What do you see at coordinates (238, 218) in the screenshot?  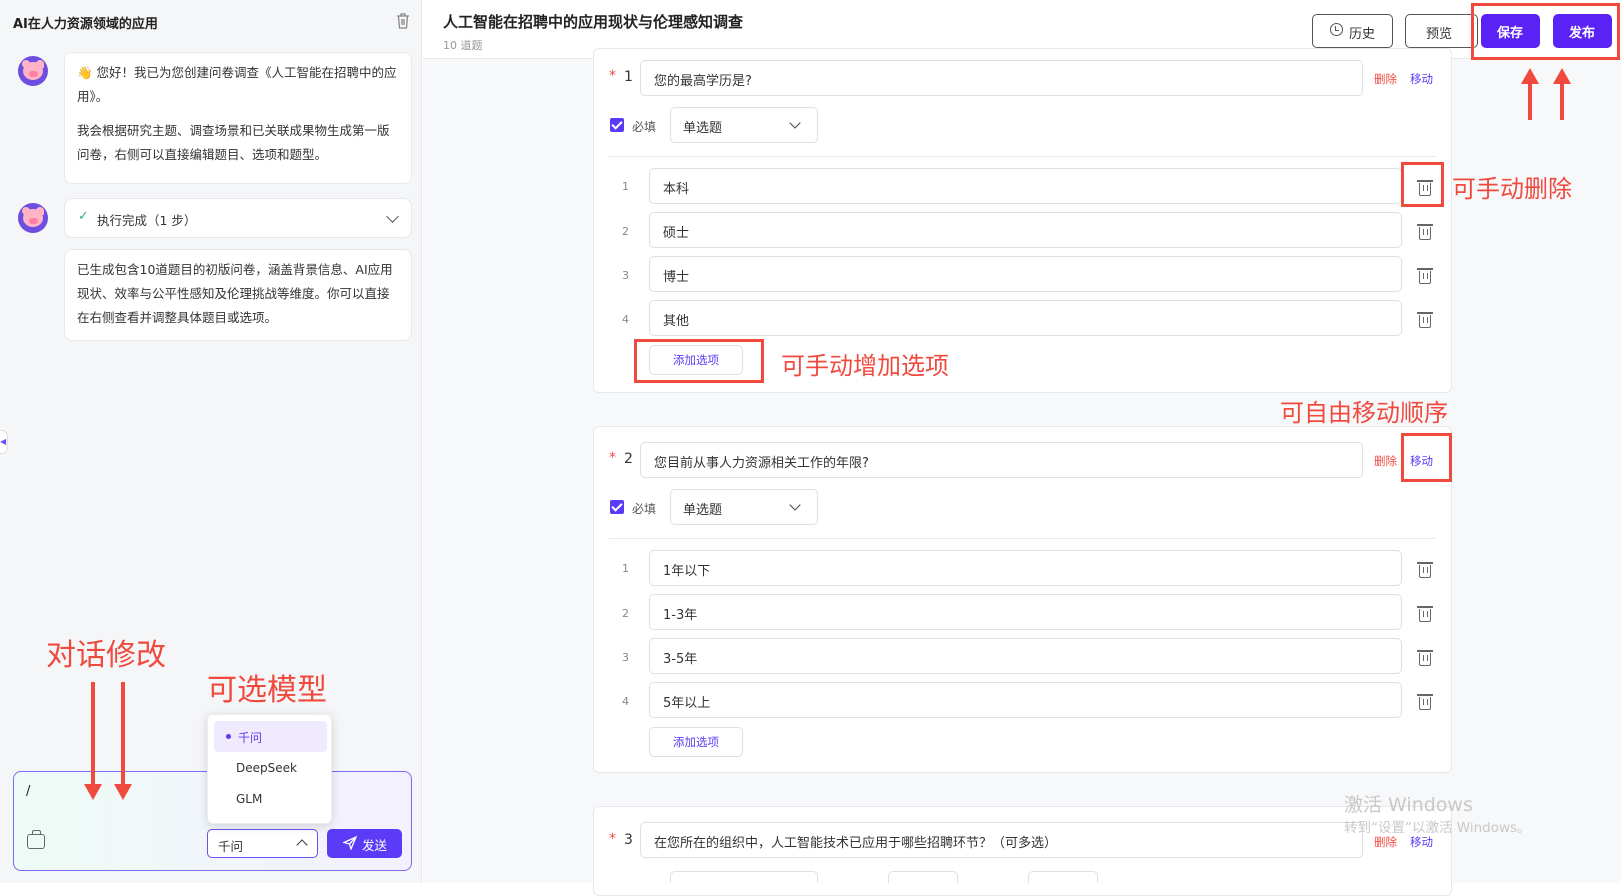 I see `execution-status: ✓ 执行完成（1 步）` at bounding box center [238, 218].